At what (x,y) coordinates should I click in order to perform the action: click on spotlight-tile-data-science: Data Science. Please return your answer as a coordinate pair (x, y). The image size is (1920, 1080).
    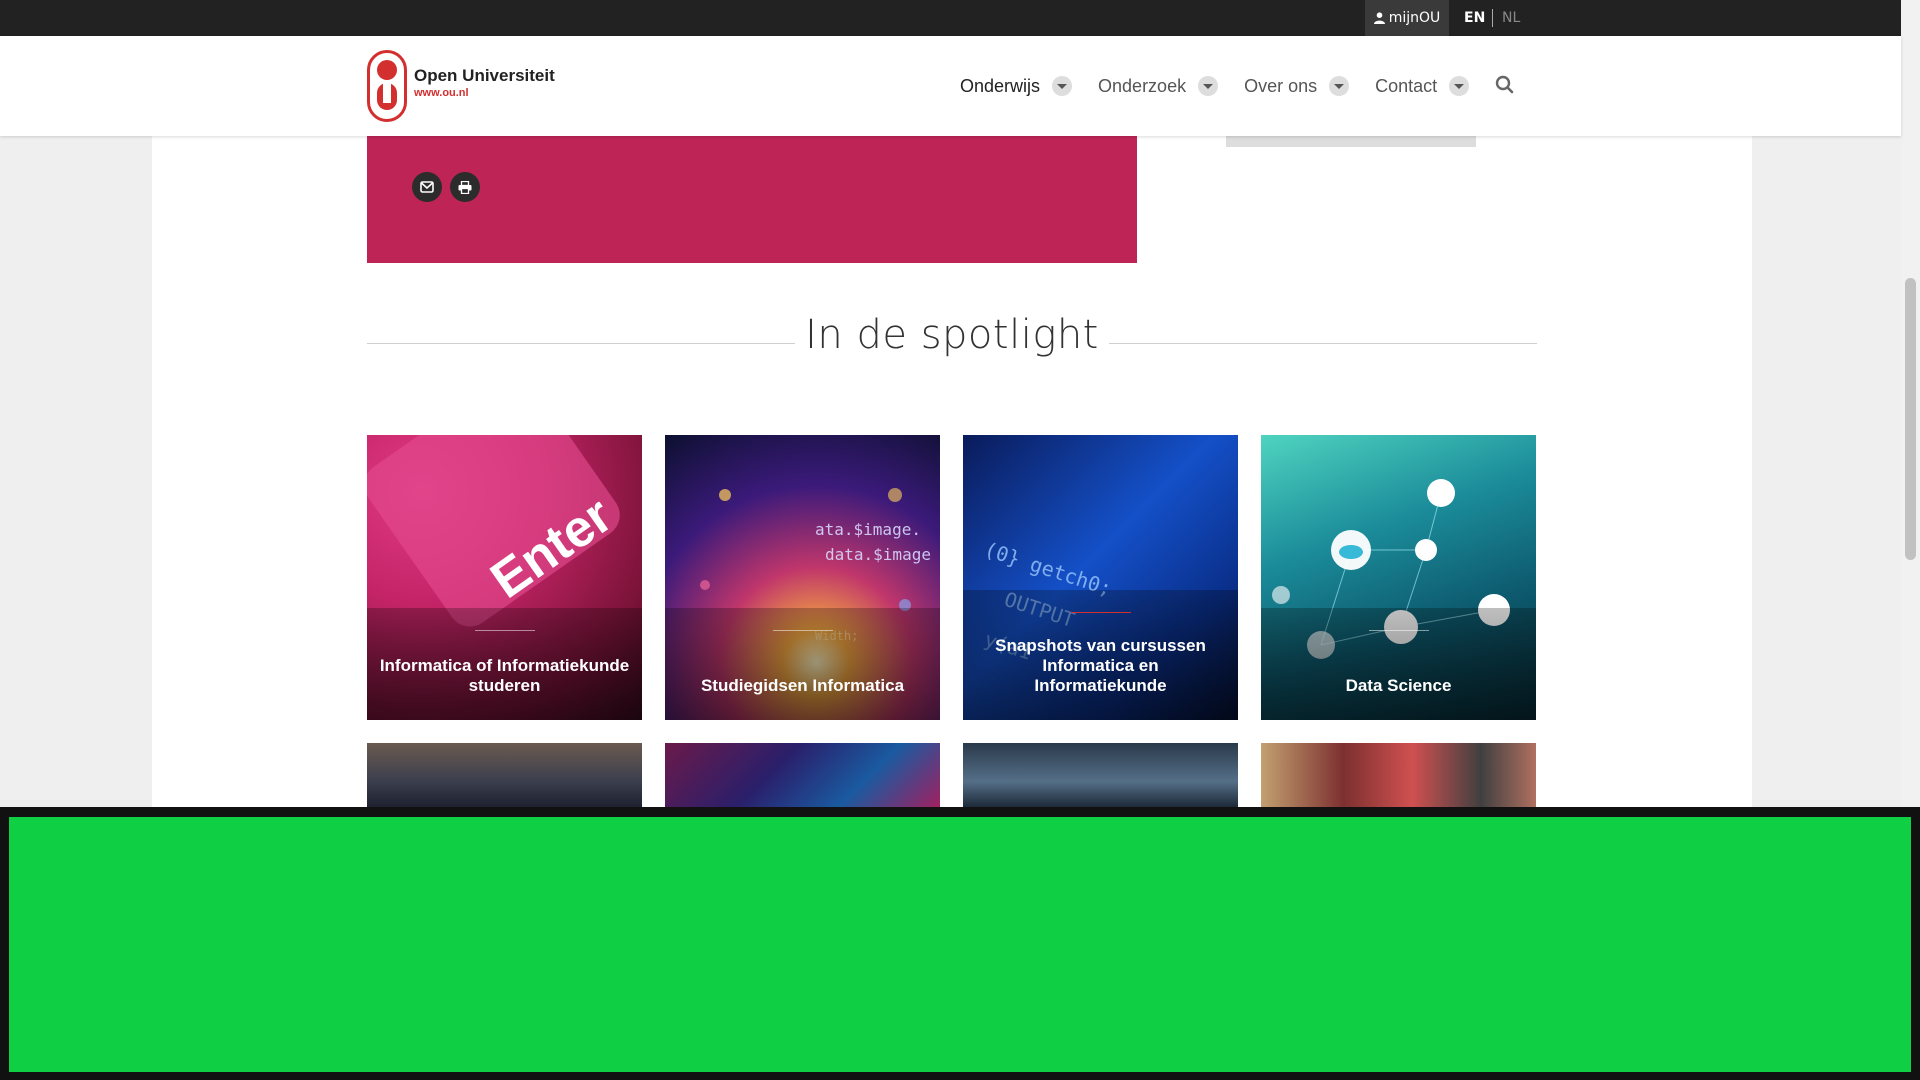
    Looking at the image, I should click on (1398, 577).